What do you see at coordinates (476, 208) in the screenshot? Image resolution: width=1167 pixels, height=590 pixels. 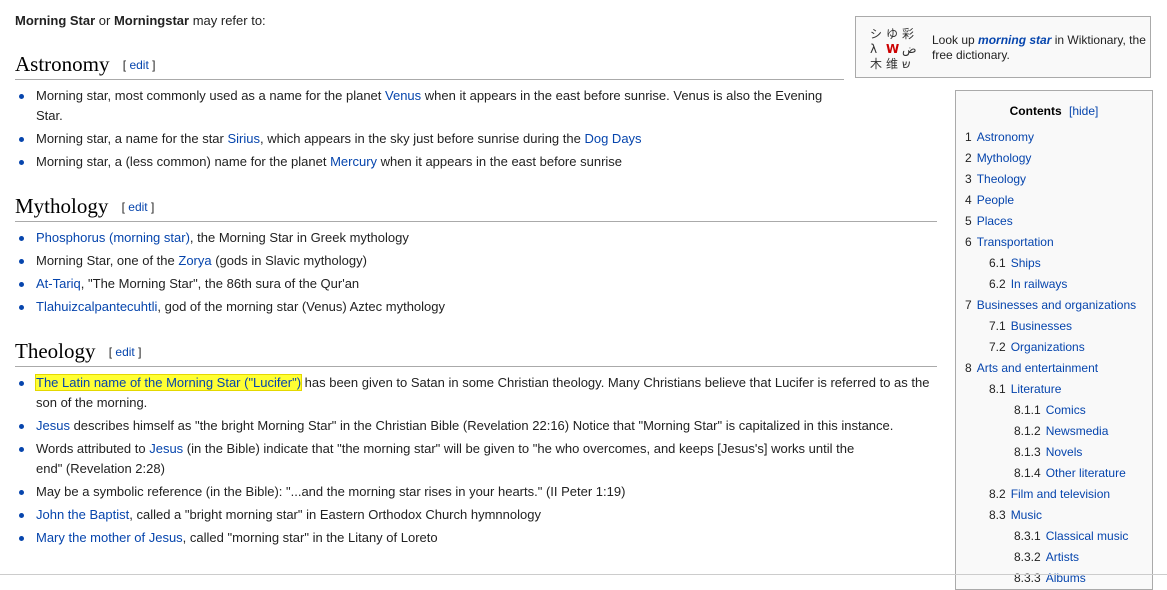 I see `heading-mythology: Mythology [ edit ]` at bounding box center [476, 208].